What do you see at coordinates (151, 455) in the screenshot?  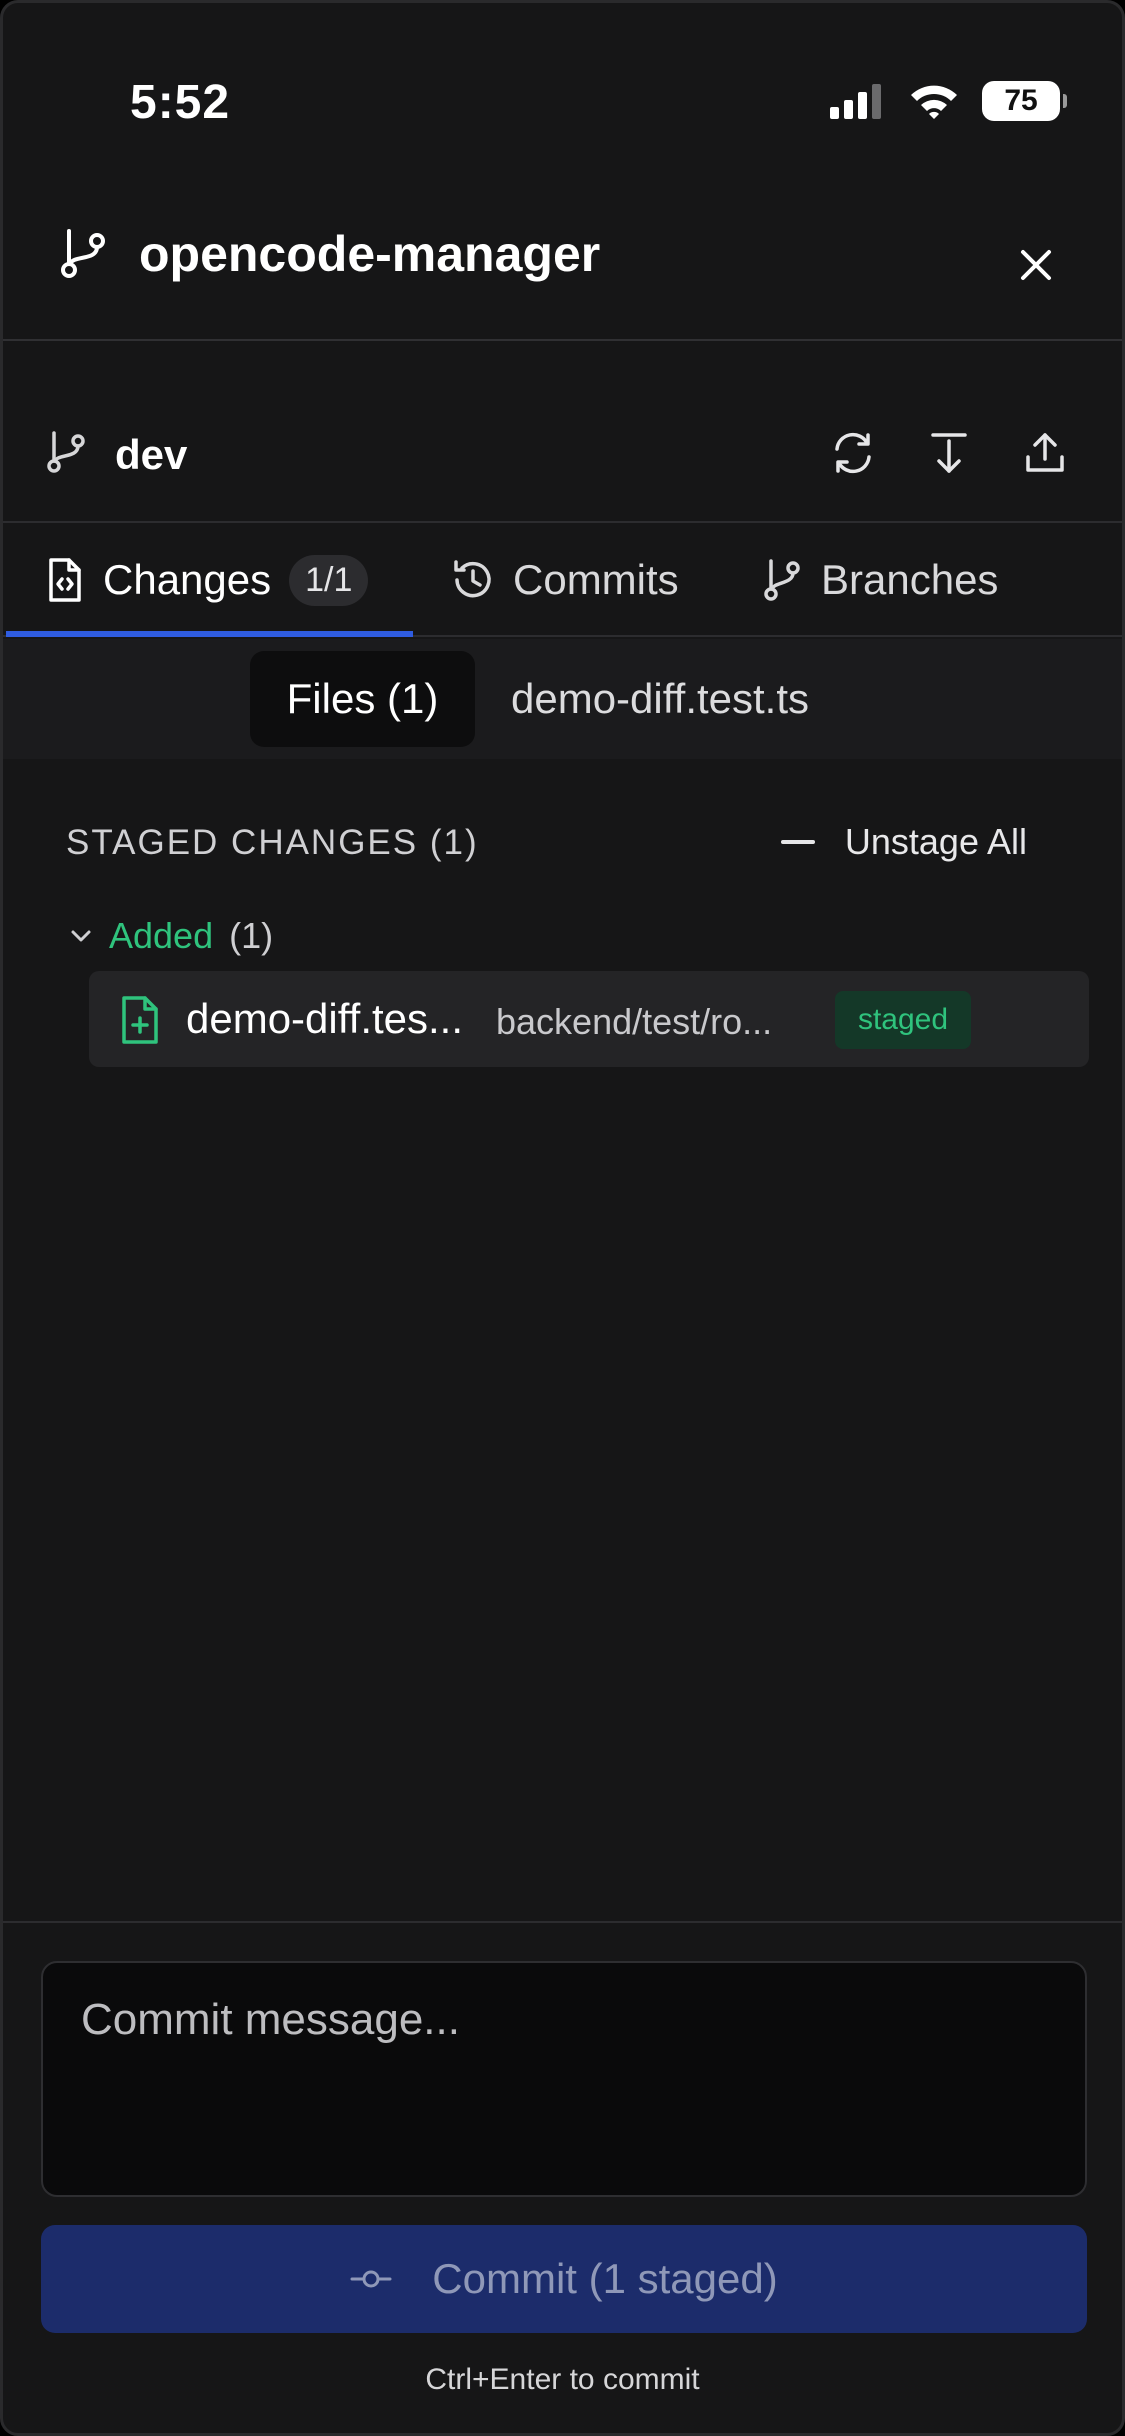 I see `current-branch: dev` at bounding box center [151, 455].